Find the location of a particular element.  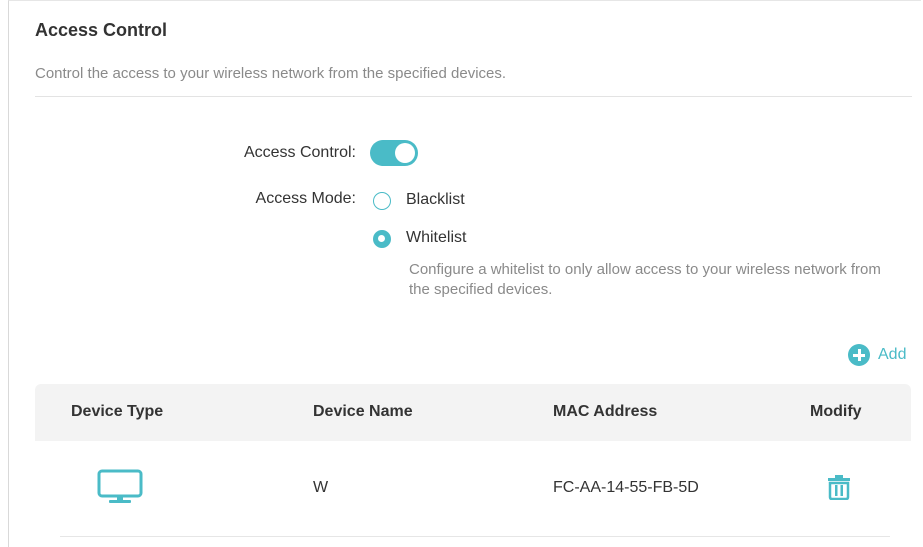

column-device-name: Device Name is located at coordinates (363, 411).